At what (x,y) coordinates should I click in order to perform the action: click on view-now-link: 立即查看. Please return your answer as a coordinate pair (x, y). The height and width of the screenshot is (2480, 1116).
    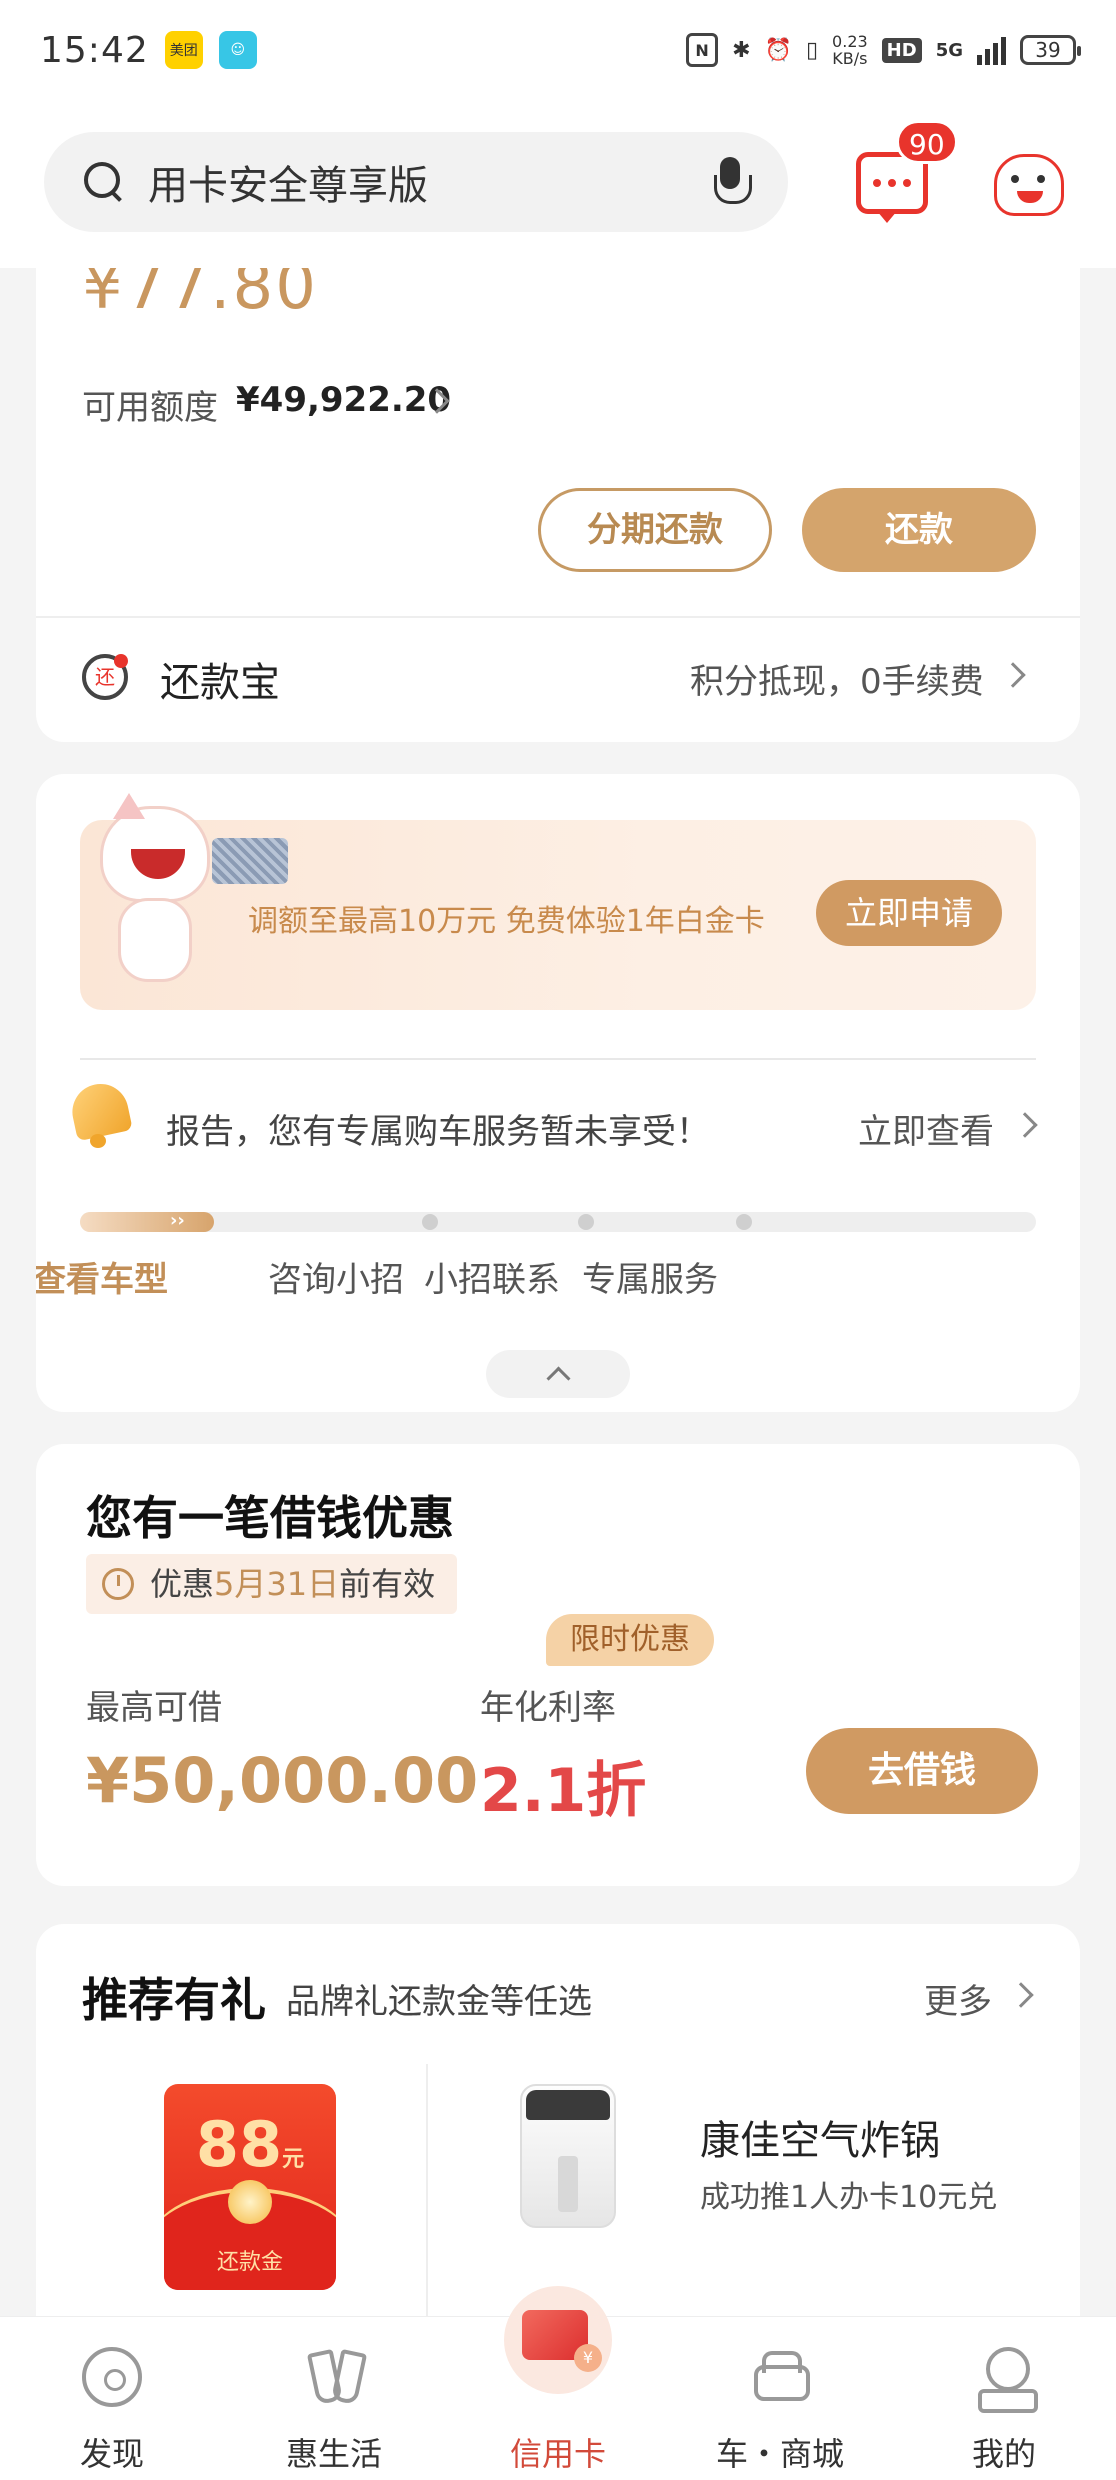
    Looking at the image, I should click on (926, 1128).